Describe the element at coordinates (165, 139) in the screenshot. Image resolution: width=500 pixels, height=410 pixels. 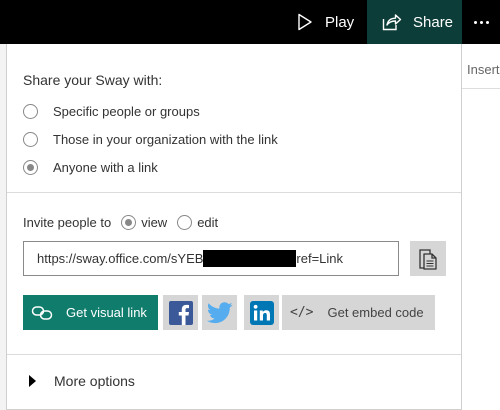
I see `option-label: Those in your organization with the link` at that location.